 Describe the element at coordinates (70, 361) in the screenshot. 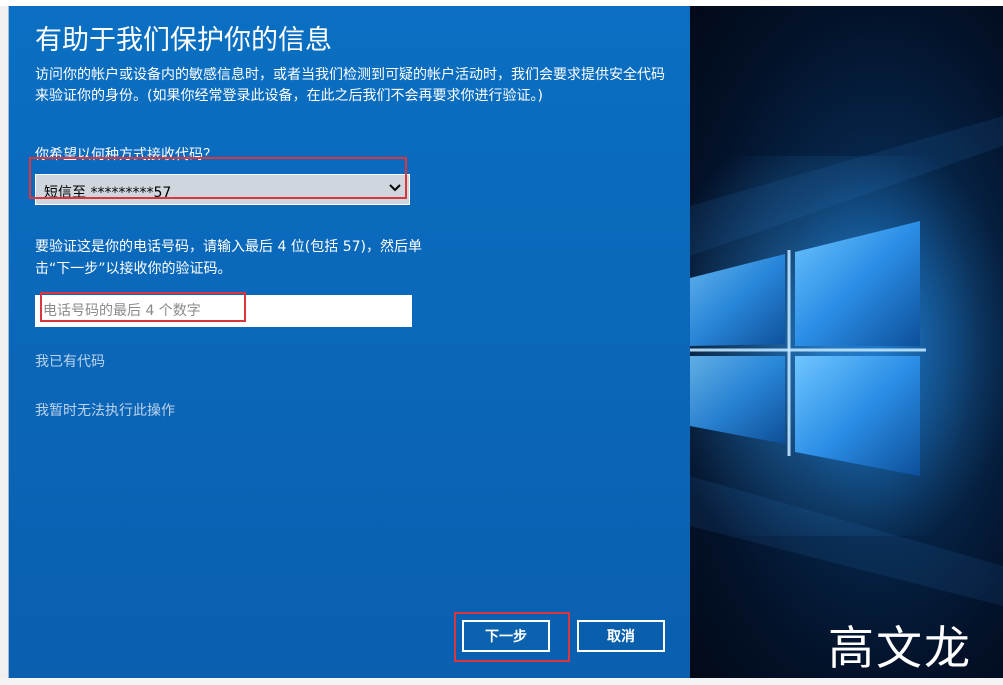

I see `have-code-link: 我已有代码` at that location.